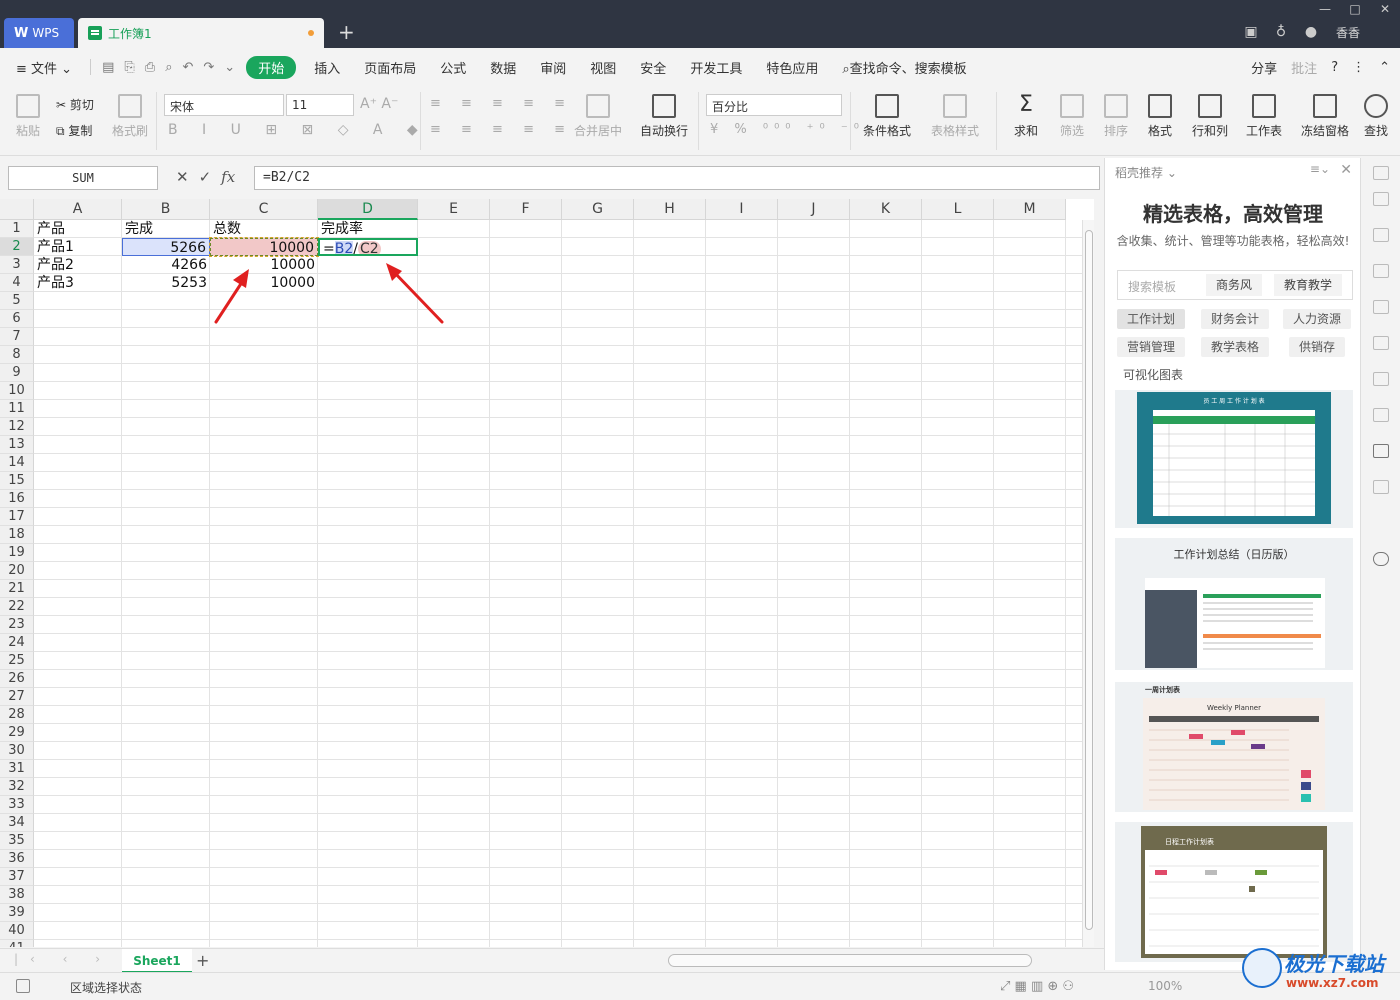  What do you see at coordinates (17, 715) in the screenshot?
I see `row-header-28: 28` at bounding box center [17, 715].